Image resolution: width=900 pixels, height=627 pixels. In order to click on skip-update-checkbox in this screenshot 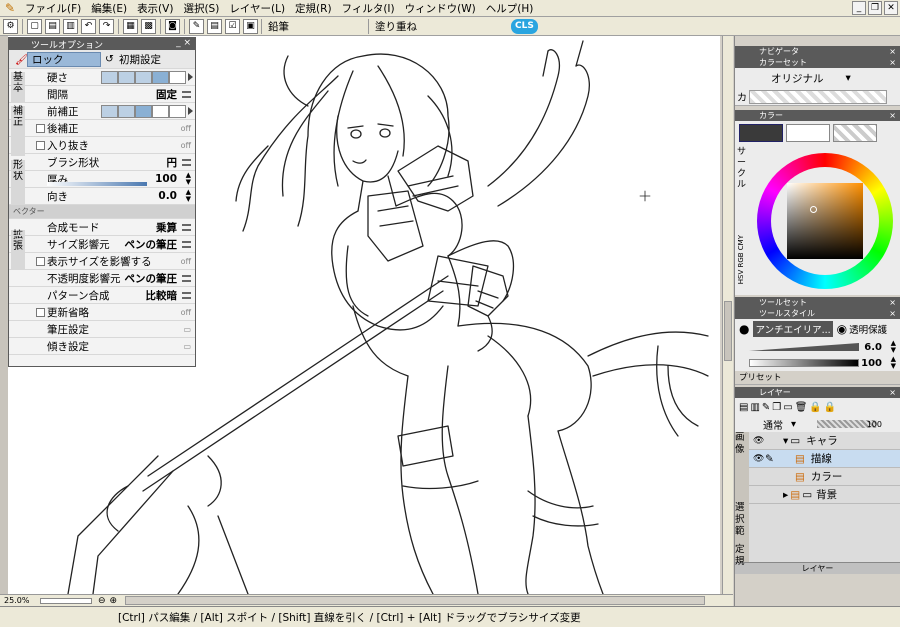, I will do `click(40, 312)`.